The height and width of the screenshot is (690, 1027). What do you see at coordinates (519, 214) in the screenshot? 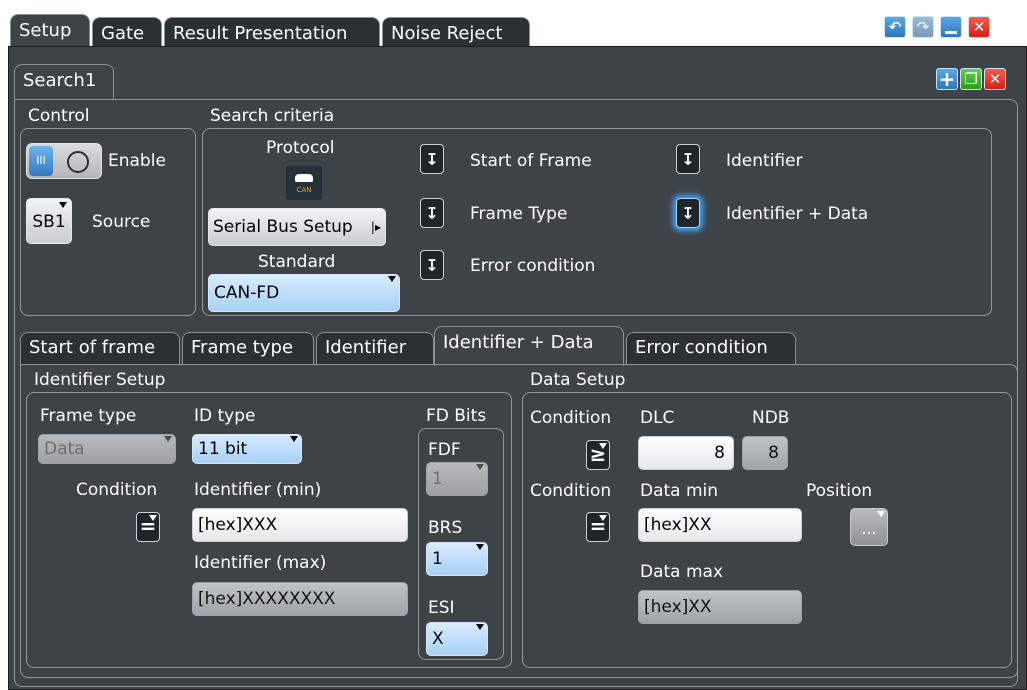
I see `frame-type-label: Frame Type` at bounding box center [519, 214].